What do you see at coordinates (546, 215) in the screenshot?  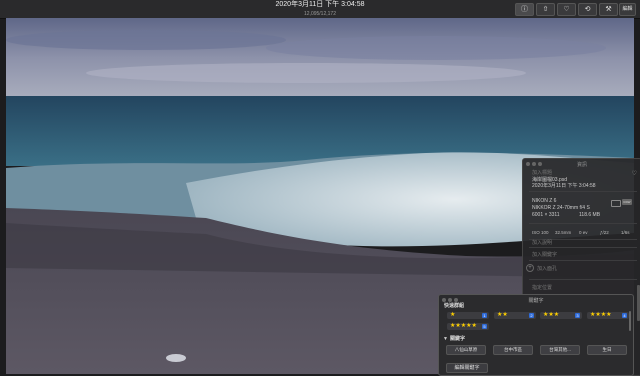 I see `dimensions: 6001 × 3311` at bounding box center [546, 215].